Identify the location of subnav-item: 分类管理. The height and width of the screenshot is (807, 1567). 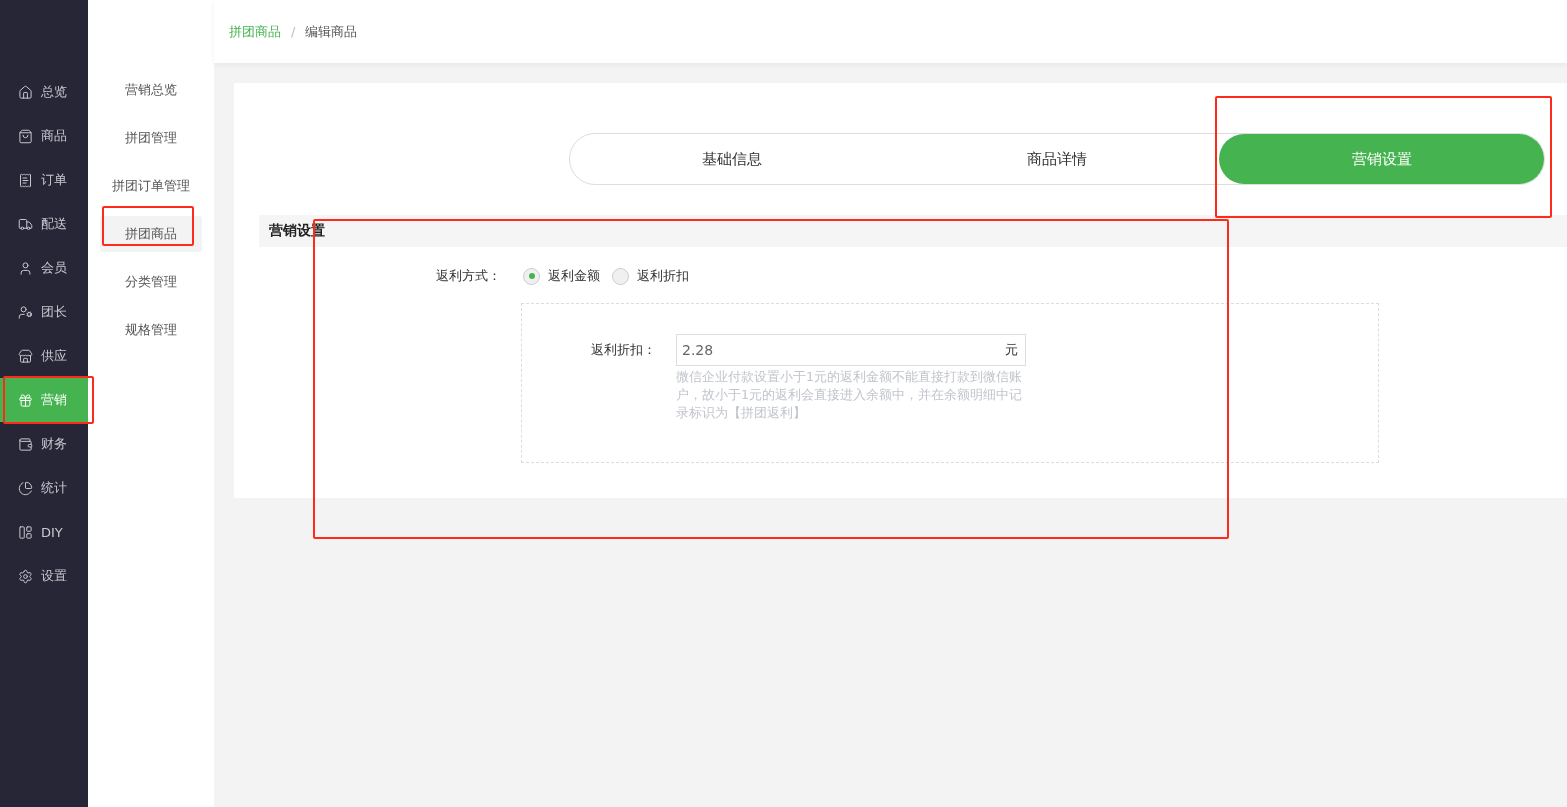
(151, 282).